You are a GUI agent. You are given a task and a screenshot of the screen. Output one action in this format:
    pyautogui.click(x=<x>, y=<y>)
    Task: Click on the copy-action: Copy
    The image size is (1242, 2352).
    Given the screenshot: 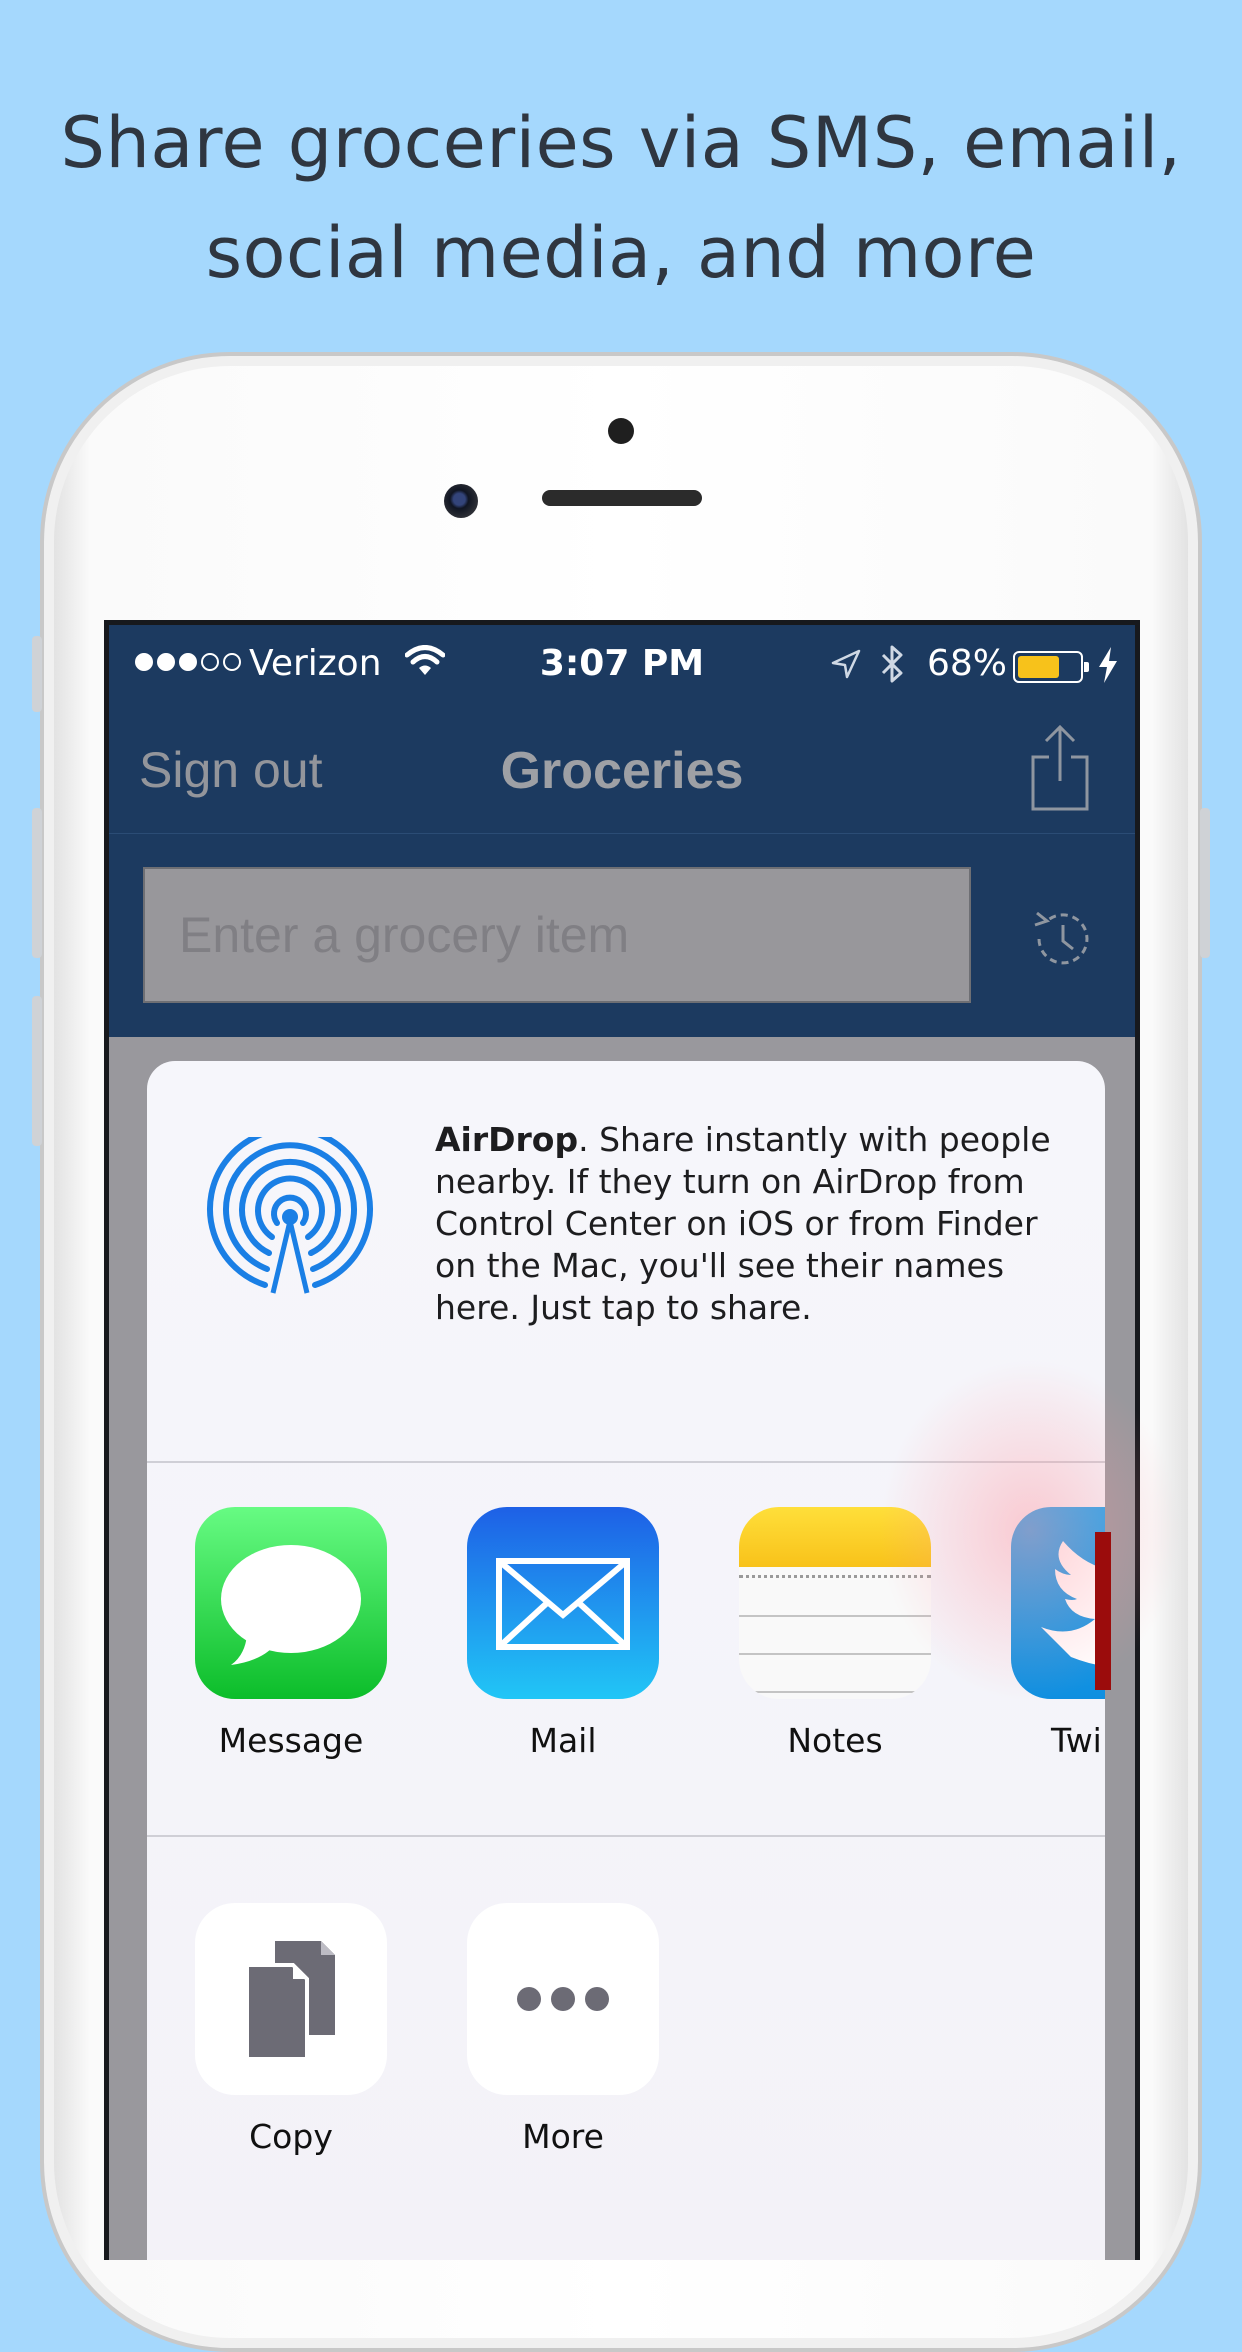 What is the action you would take?
    pyautogui.click(x=291, y=2029)
    